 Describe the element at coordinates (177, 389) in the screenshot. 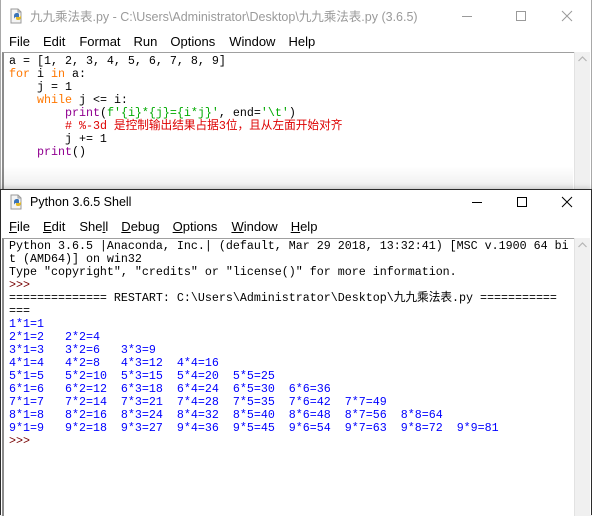

I see `shell-token-stdout: 6*1=6 6*2=12 6*3=18 6*4=24 6*5=30 6*6=36` at that location.